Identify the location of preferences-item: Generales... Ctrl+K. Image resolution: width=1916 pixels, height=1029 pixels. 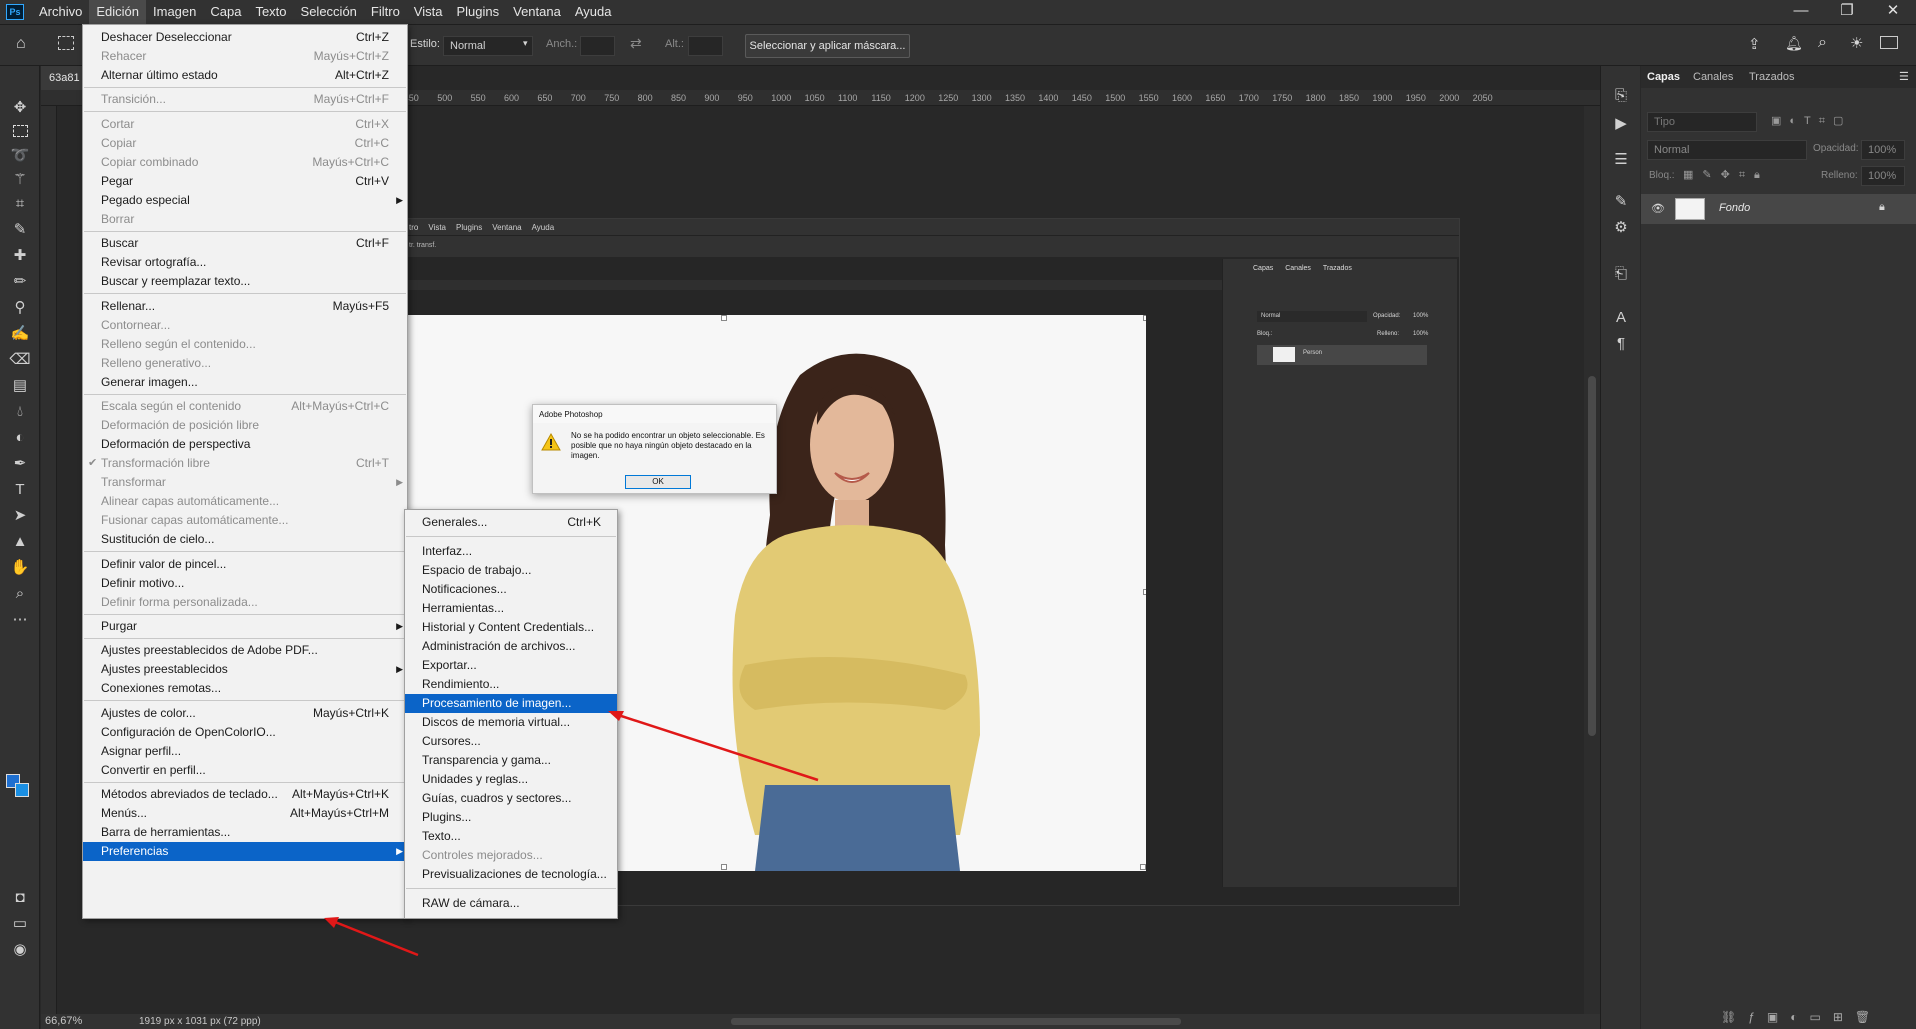
(511, 522).